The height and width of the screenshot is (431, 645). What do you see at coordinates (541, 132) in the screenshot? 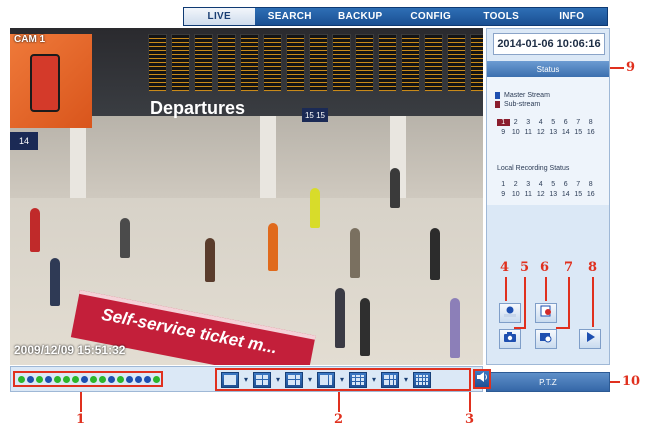
I see `stream-channel-12: 12` at bounding box center [541, 132].